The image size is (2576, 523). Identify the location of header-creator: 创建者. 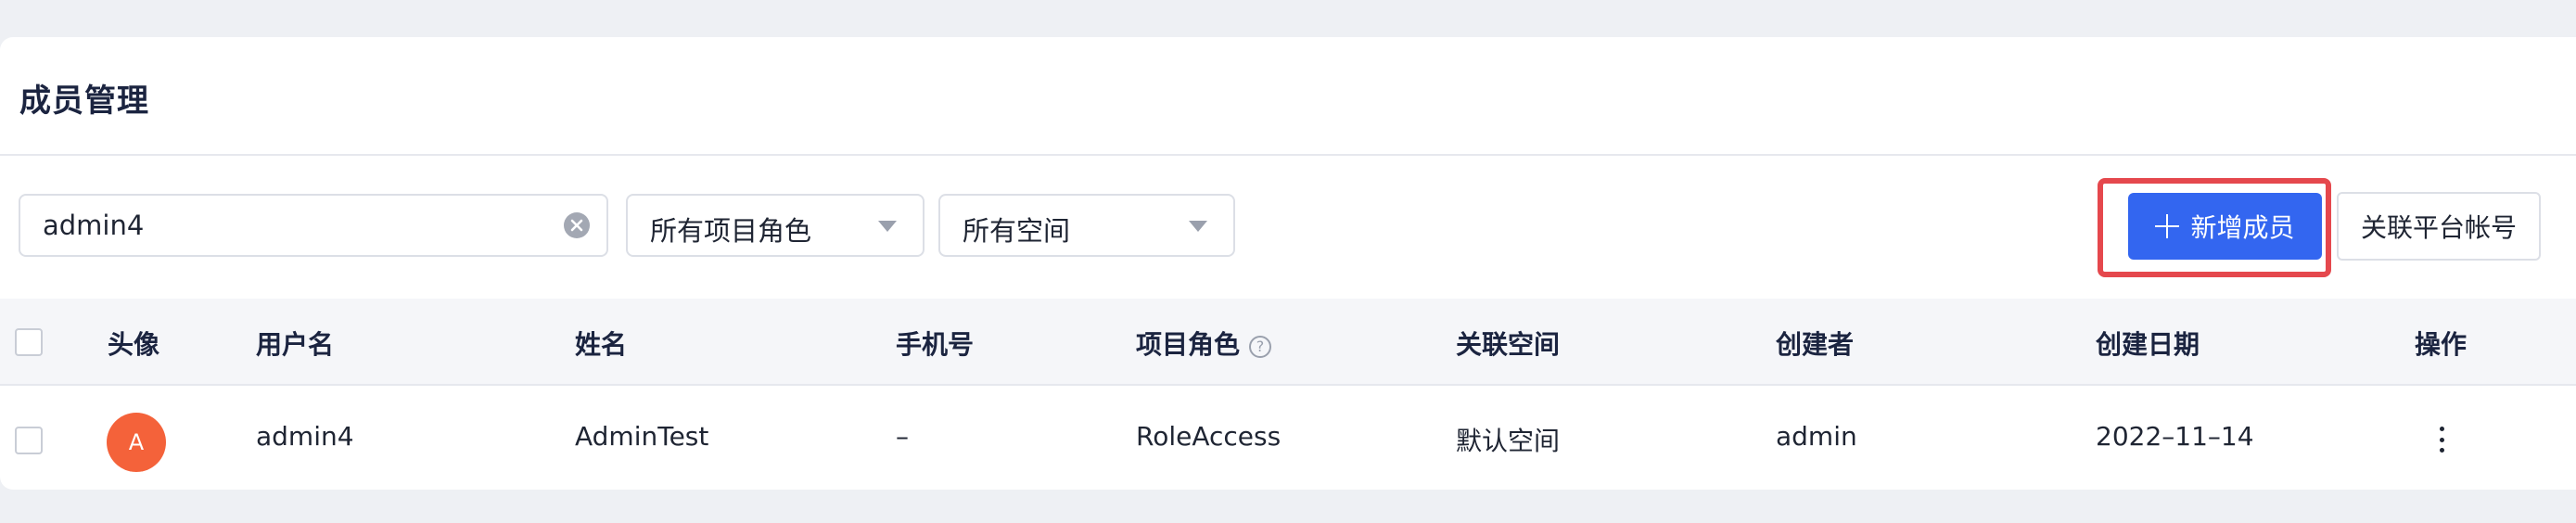
(1815, 344).